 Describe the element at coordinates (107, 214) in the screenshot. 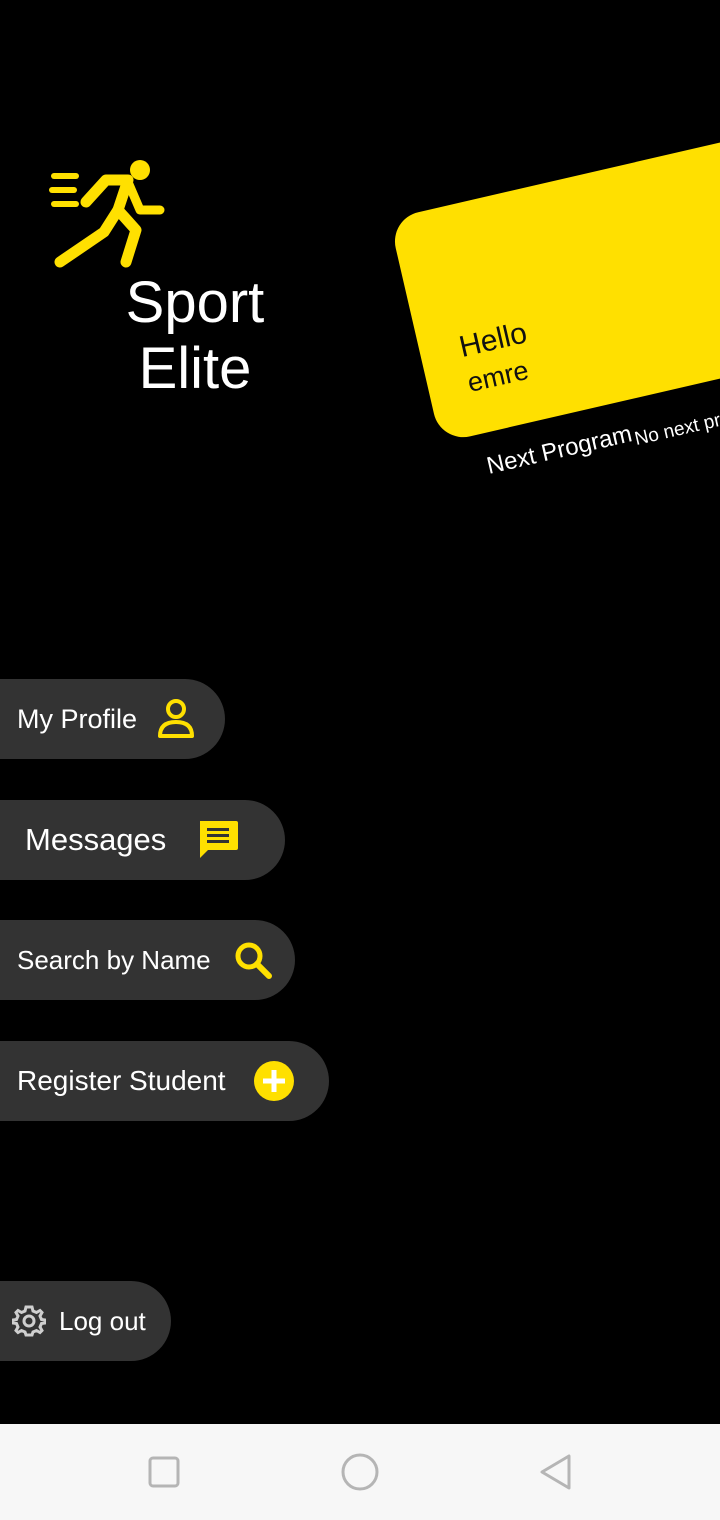

I see `runner-logo-icon` at that location.